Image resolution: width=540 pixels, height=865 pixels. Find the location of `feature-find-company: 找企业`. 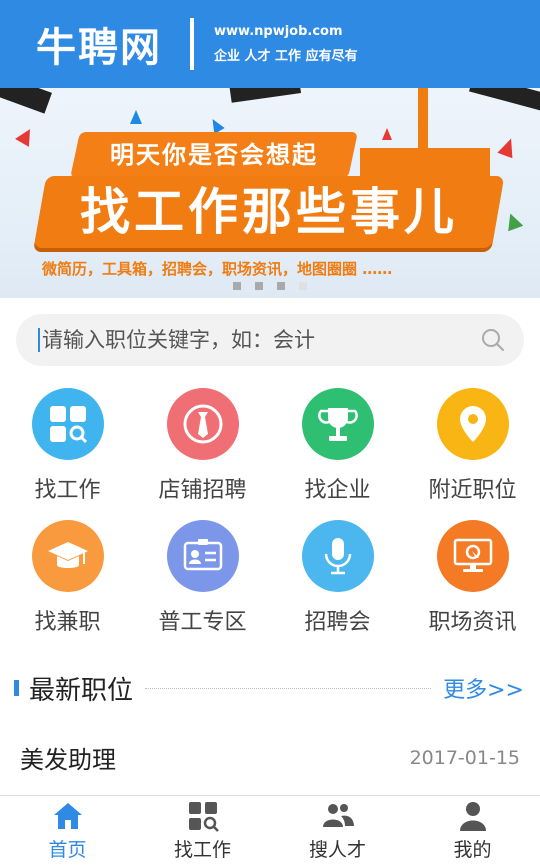

feature-find-company: 找企业 is located at coordinates (337, 446).